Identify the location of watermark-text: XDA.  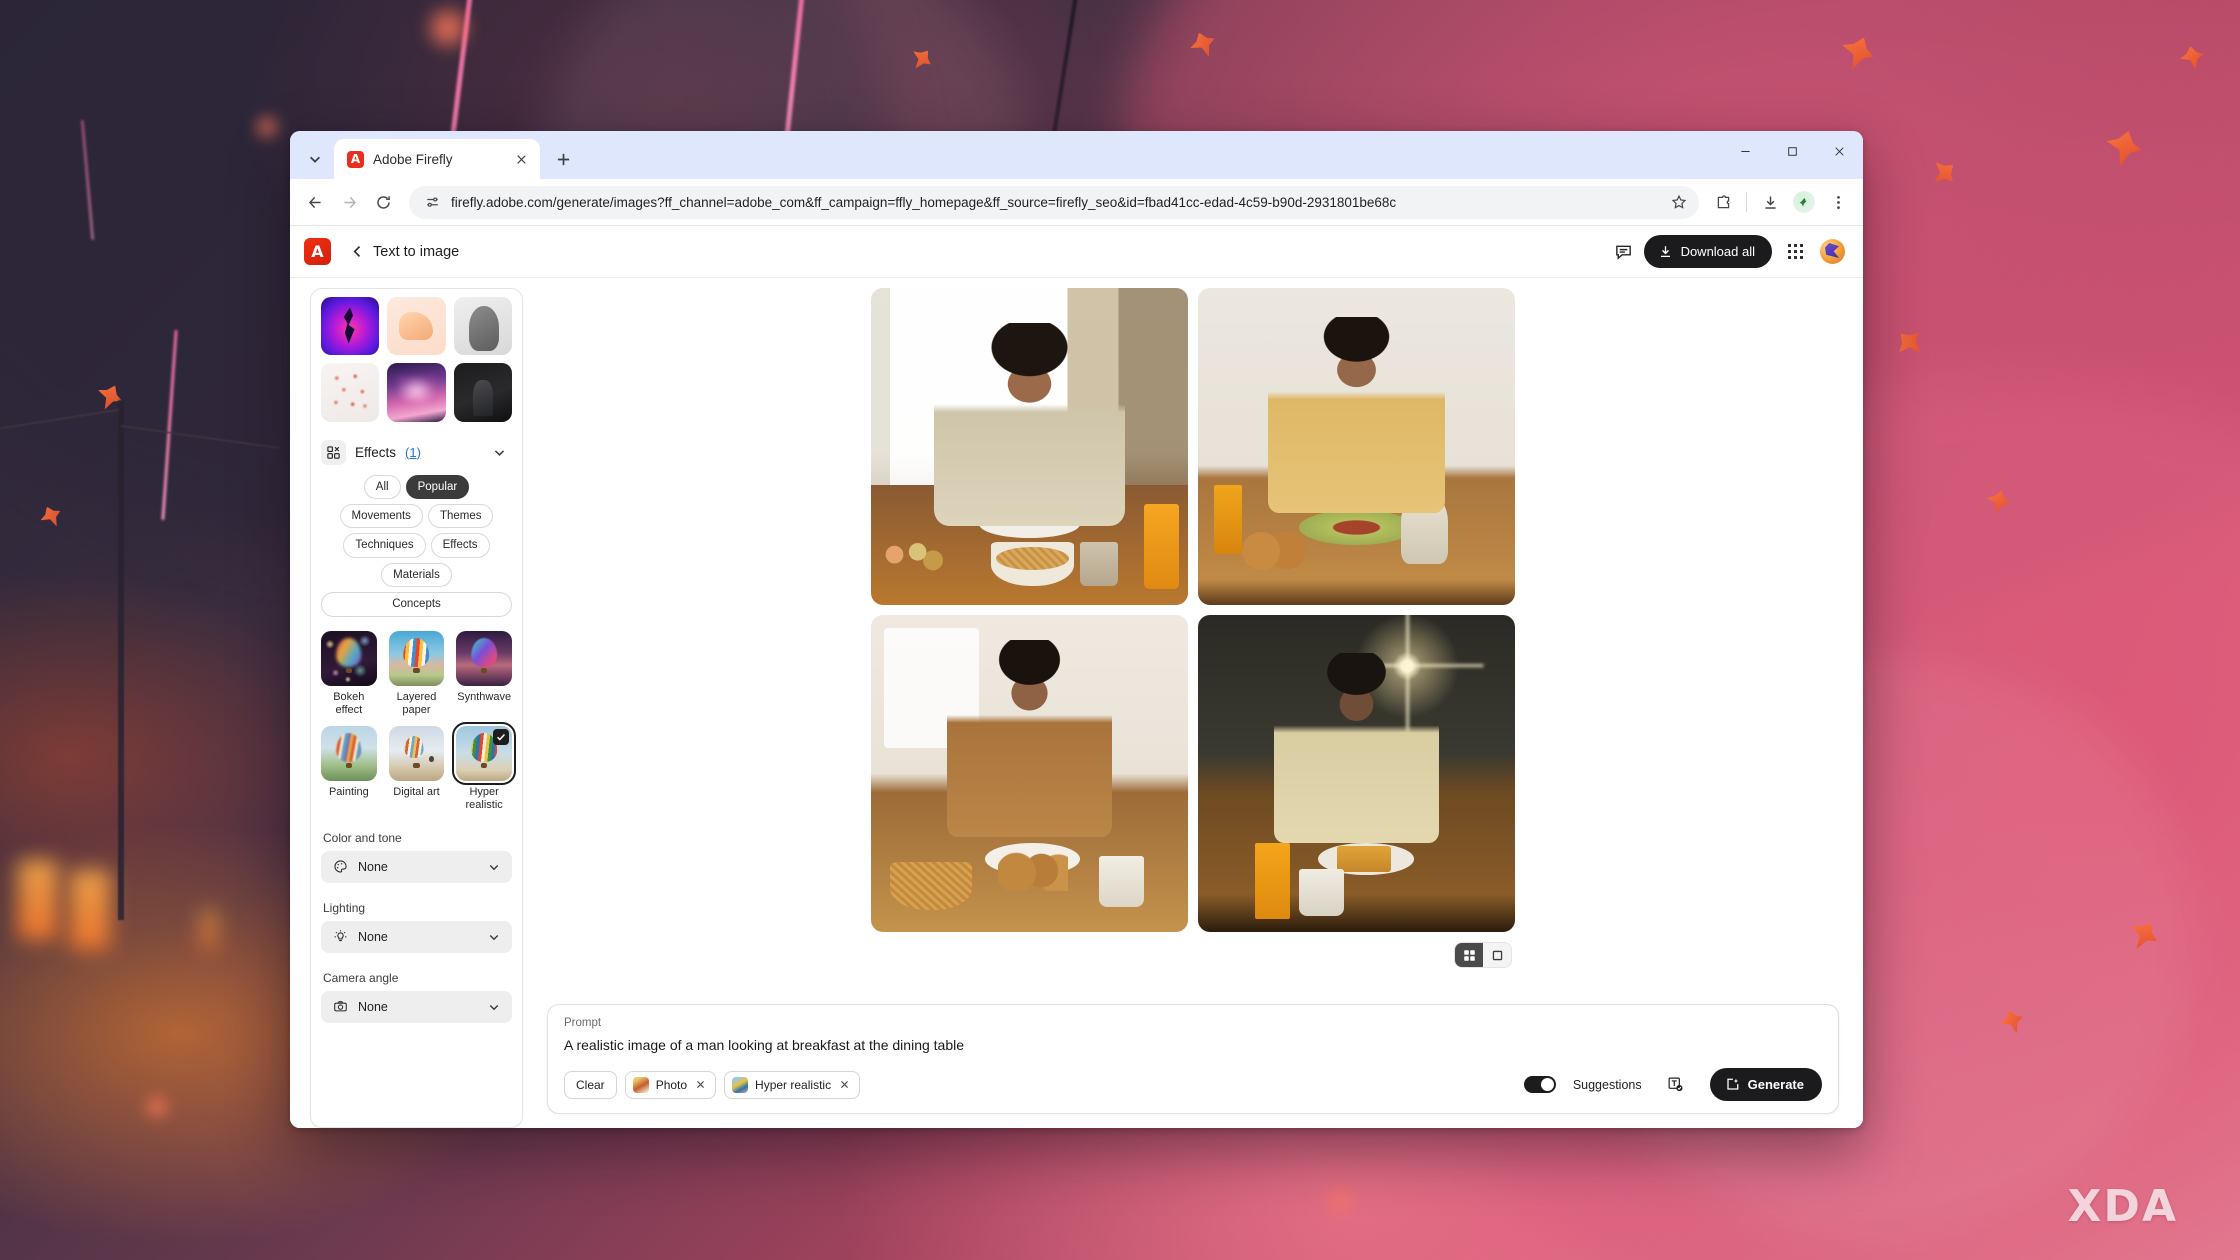
(2122, 1206).